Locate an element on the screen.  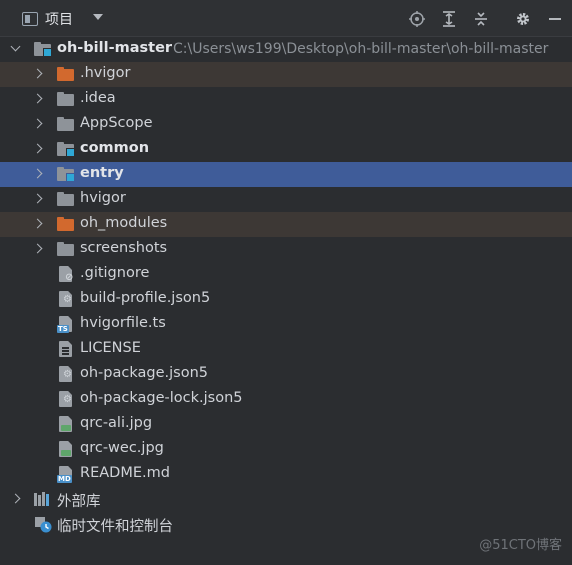
tree-row: oh_modules is located at coordinates (286, 224).